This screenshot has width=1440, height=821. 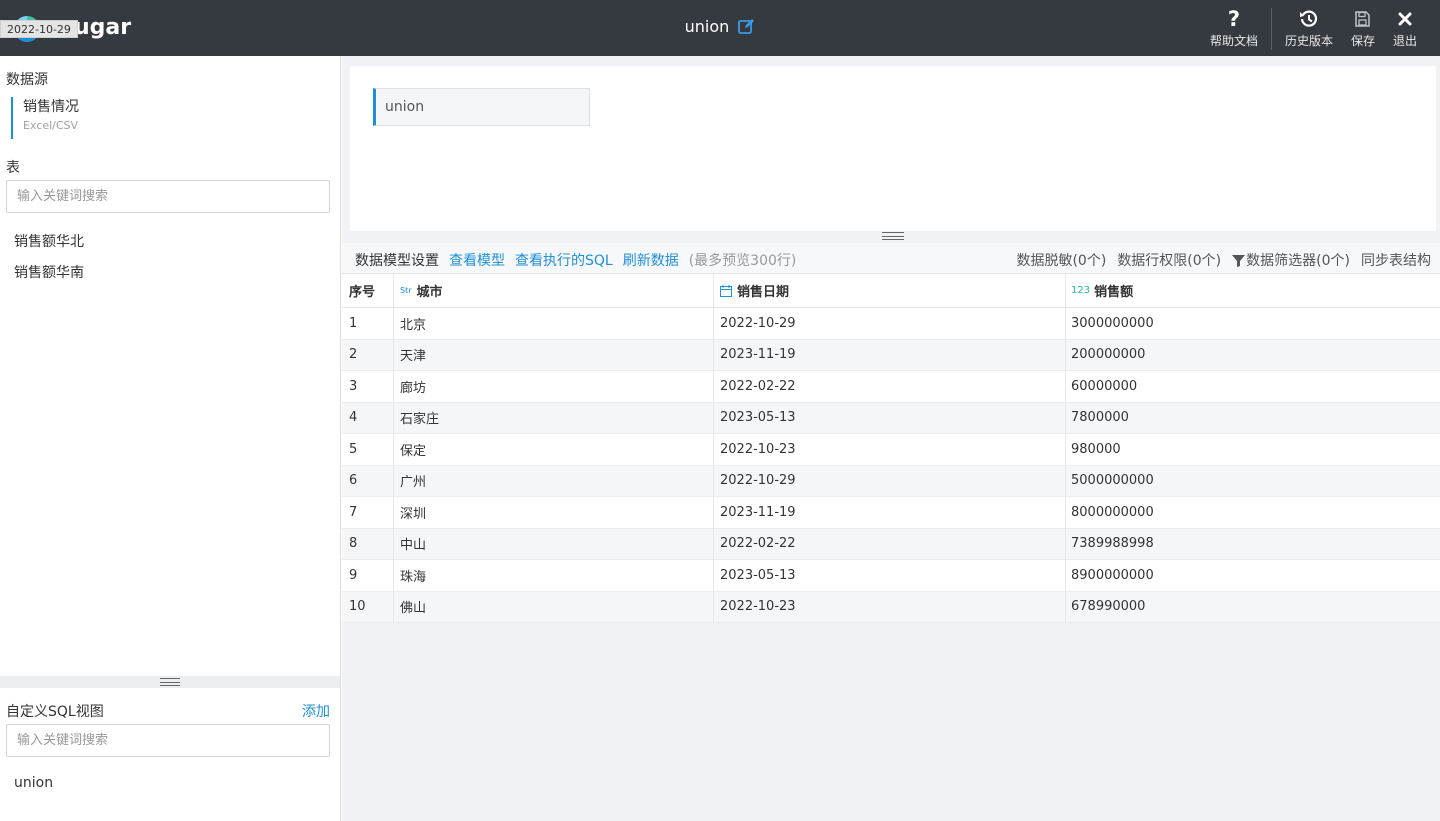 I want to click on sql-view-item: union, so click(x=33, y=783).